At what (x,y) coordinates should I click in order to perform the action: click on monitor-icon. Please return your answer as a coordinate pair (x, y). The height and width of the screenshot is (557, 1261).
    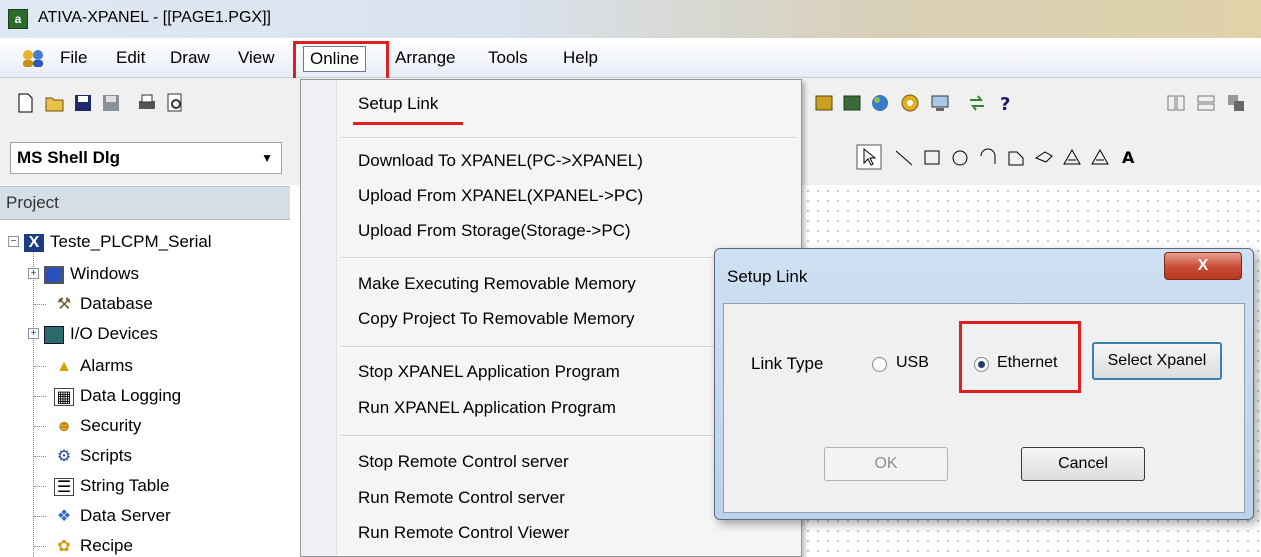
    Looking at the image, I should click on (940, 103).